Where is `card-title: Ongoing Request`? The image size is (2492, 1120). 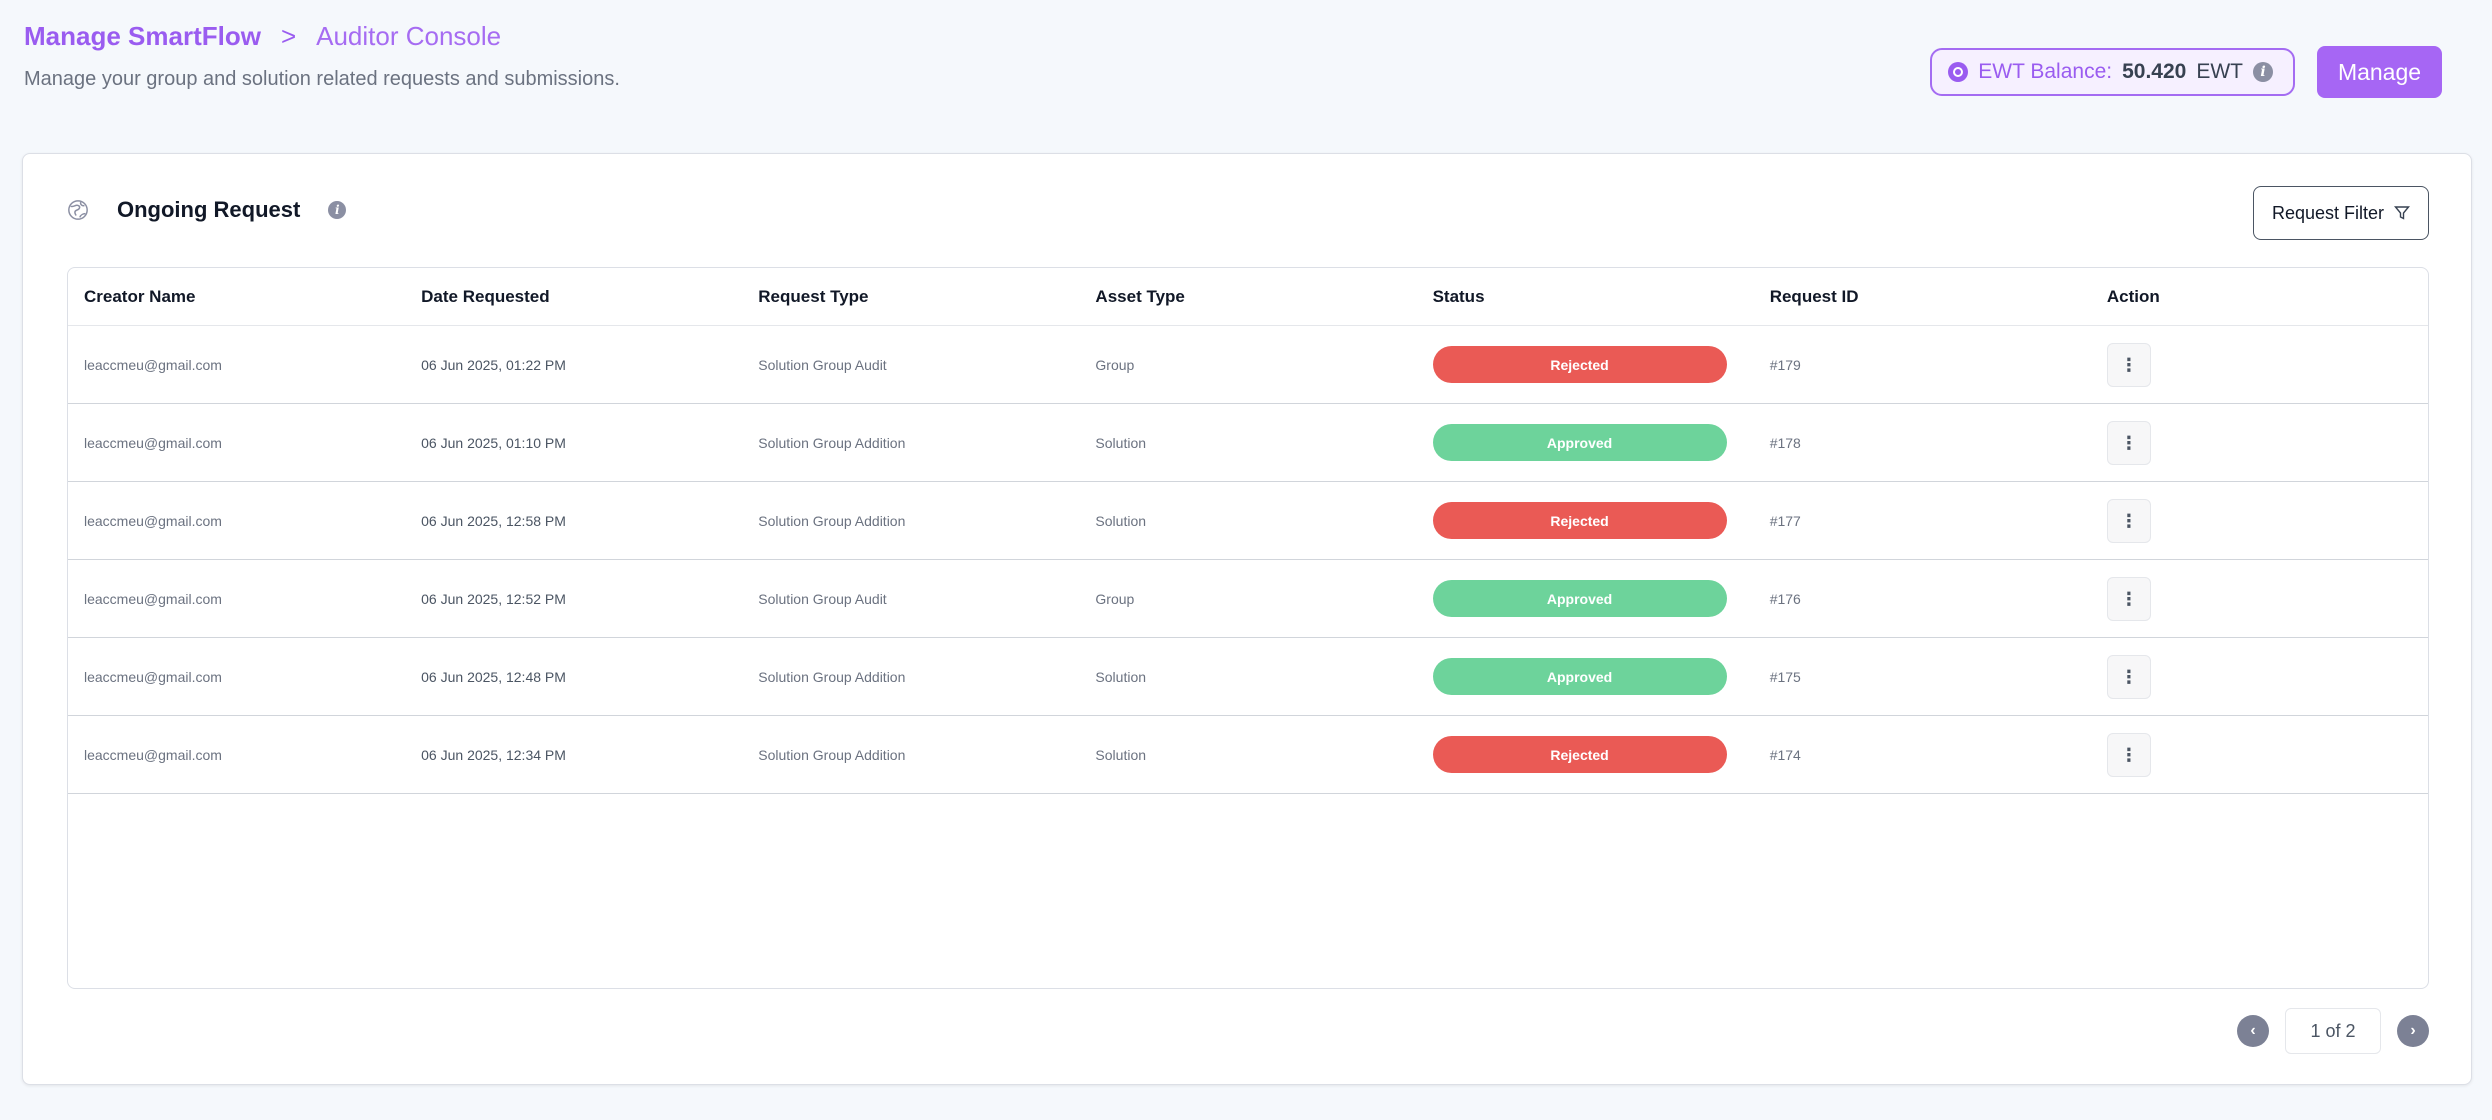 card-title: Ongoing Request is located at coordinates (209, 209).